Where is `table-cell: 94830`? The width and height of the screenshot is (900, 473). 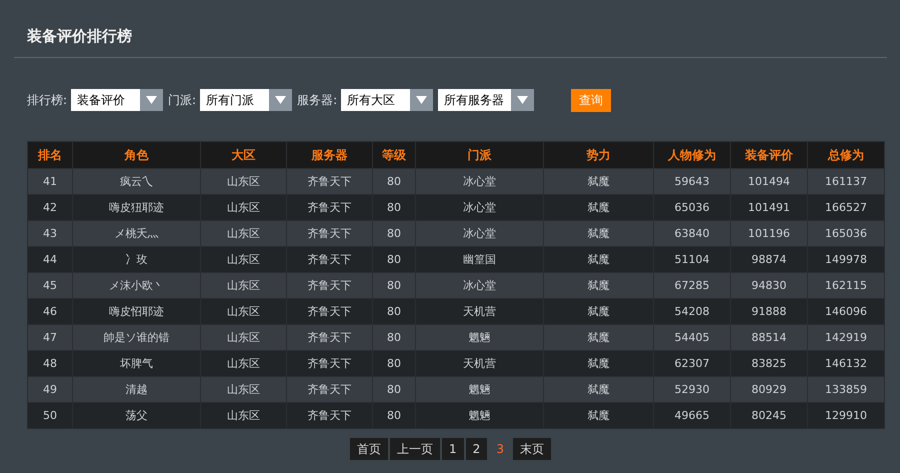
table-cell: 94830 is located at coordinates (769, 285).